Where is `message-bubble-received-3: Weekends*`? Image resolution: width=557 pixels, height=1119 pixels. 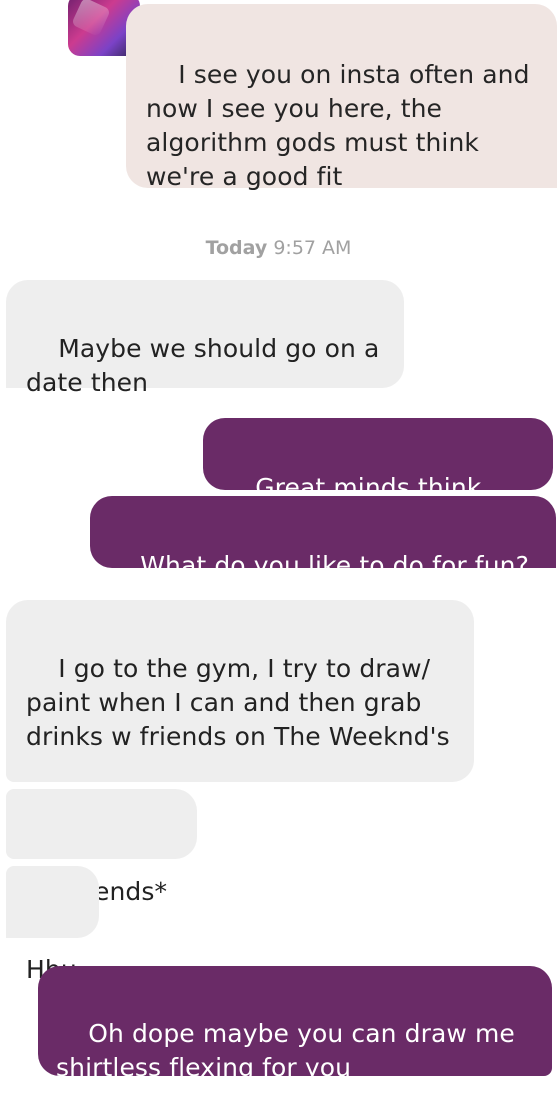
message-bubble-received-3: Weekends* is located at coordinates (101, 847).